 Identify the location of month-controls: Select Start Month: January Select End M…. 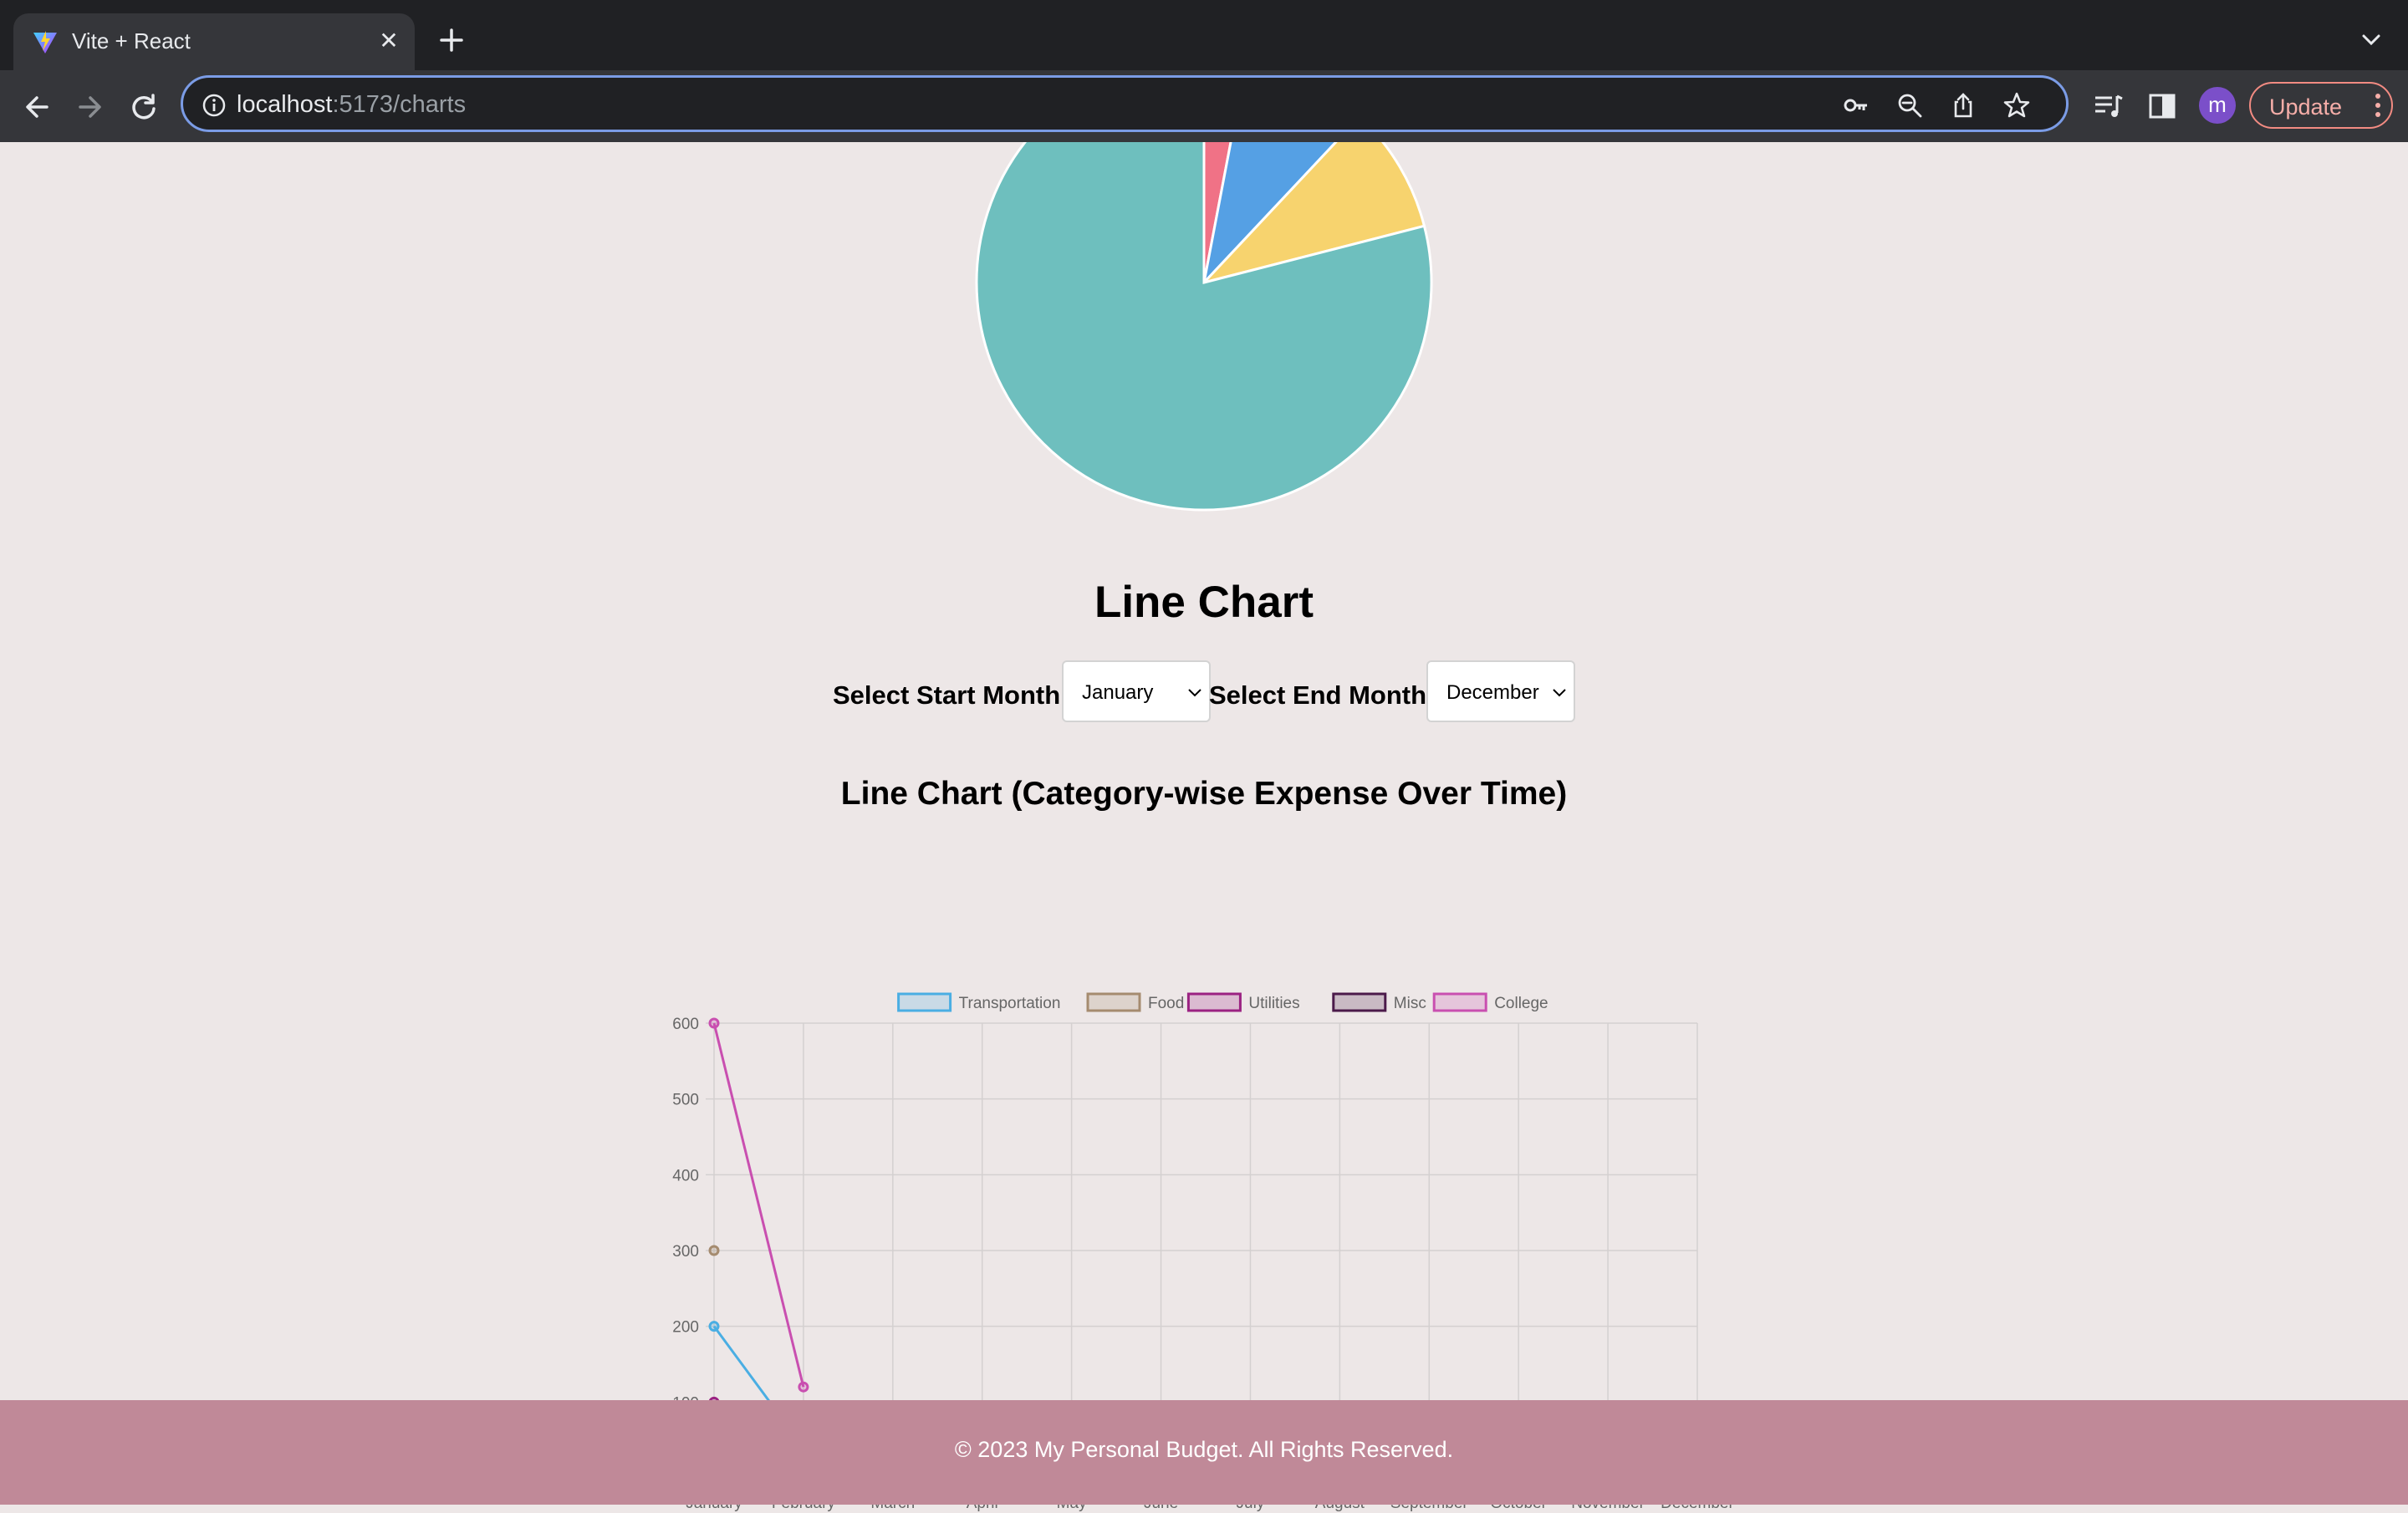
(1209, 693).